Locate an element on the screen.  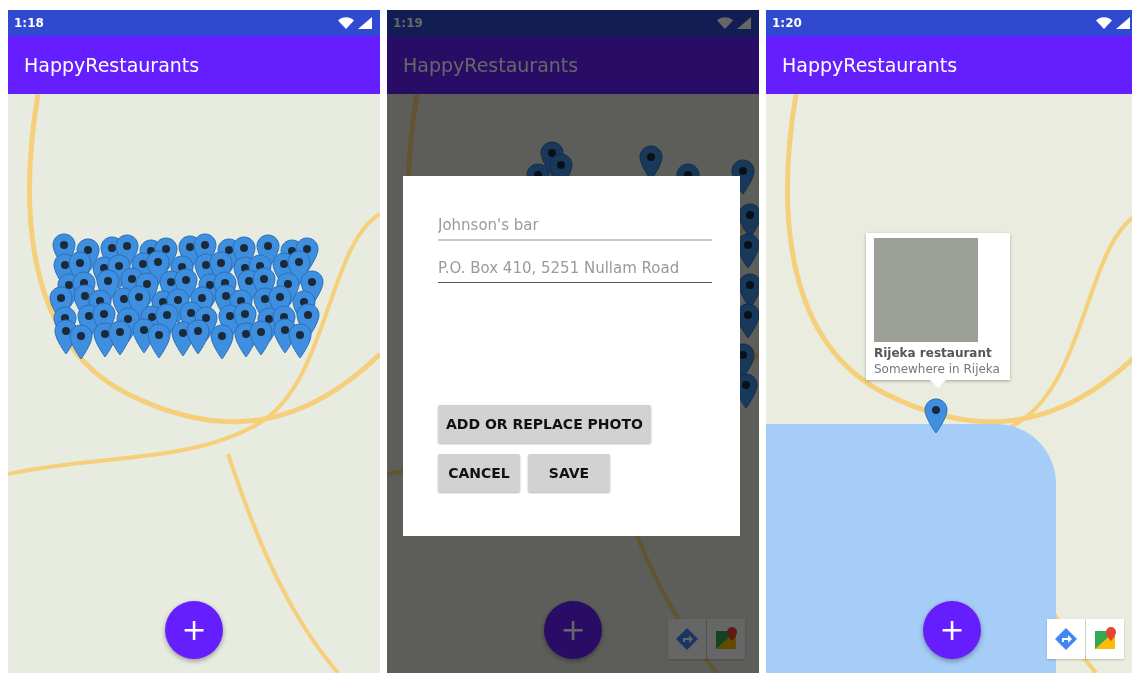
open-maps-button is located at coordinates (1105, 639).